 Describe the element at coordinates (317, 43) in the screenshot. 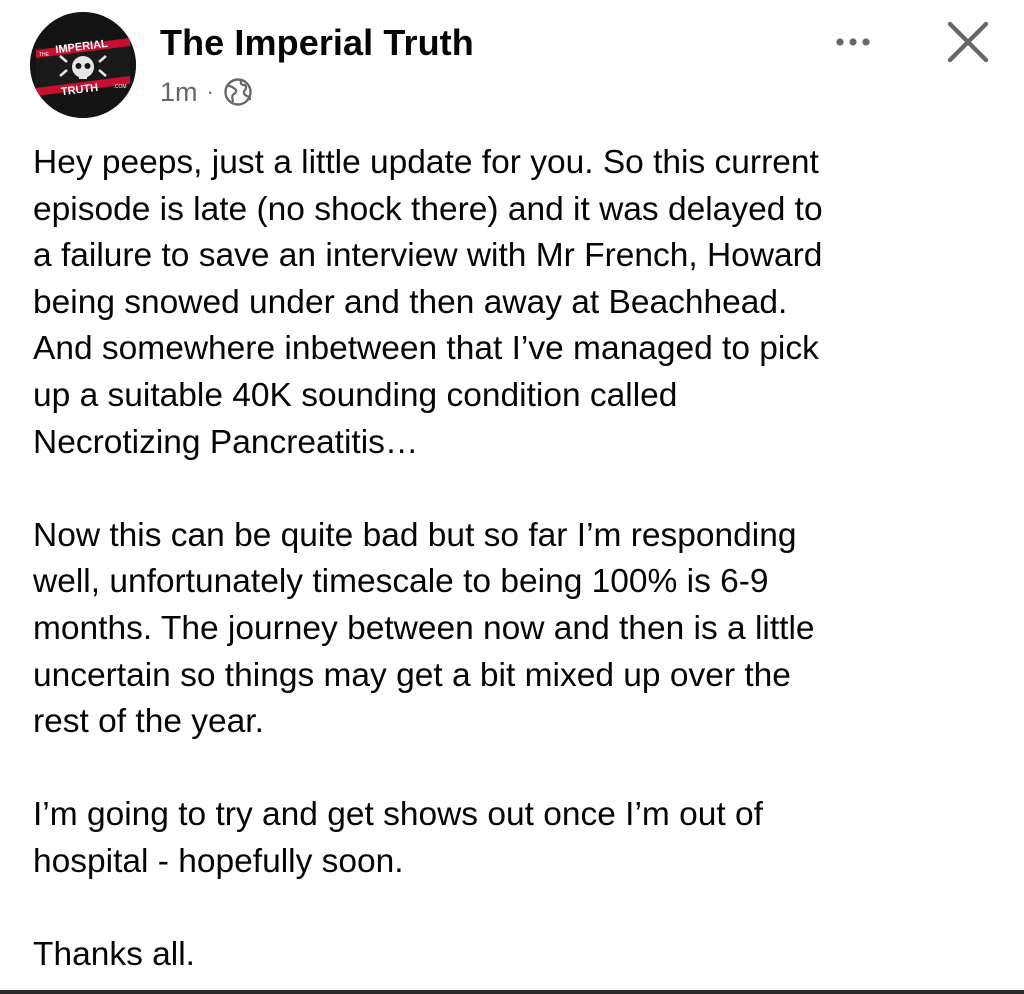

I see `page-name: The Imperial Truth` at that location.